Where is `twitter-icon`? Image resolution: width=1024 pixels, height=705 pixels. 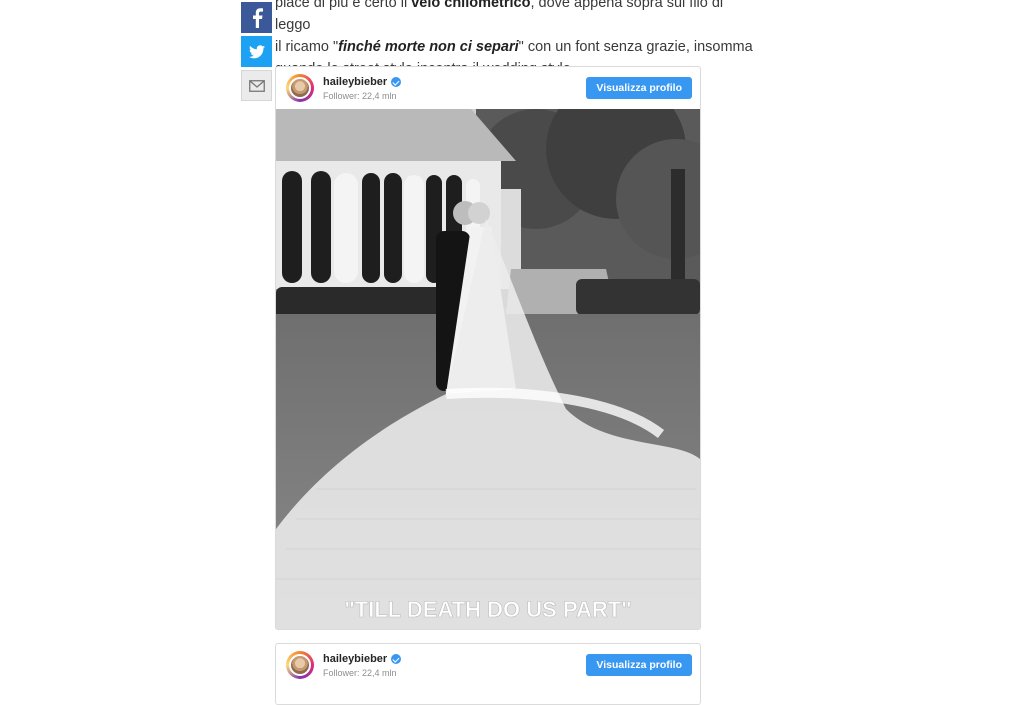 twitter-icon is located at coordinates (256, 51).